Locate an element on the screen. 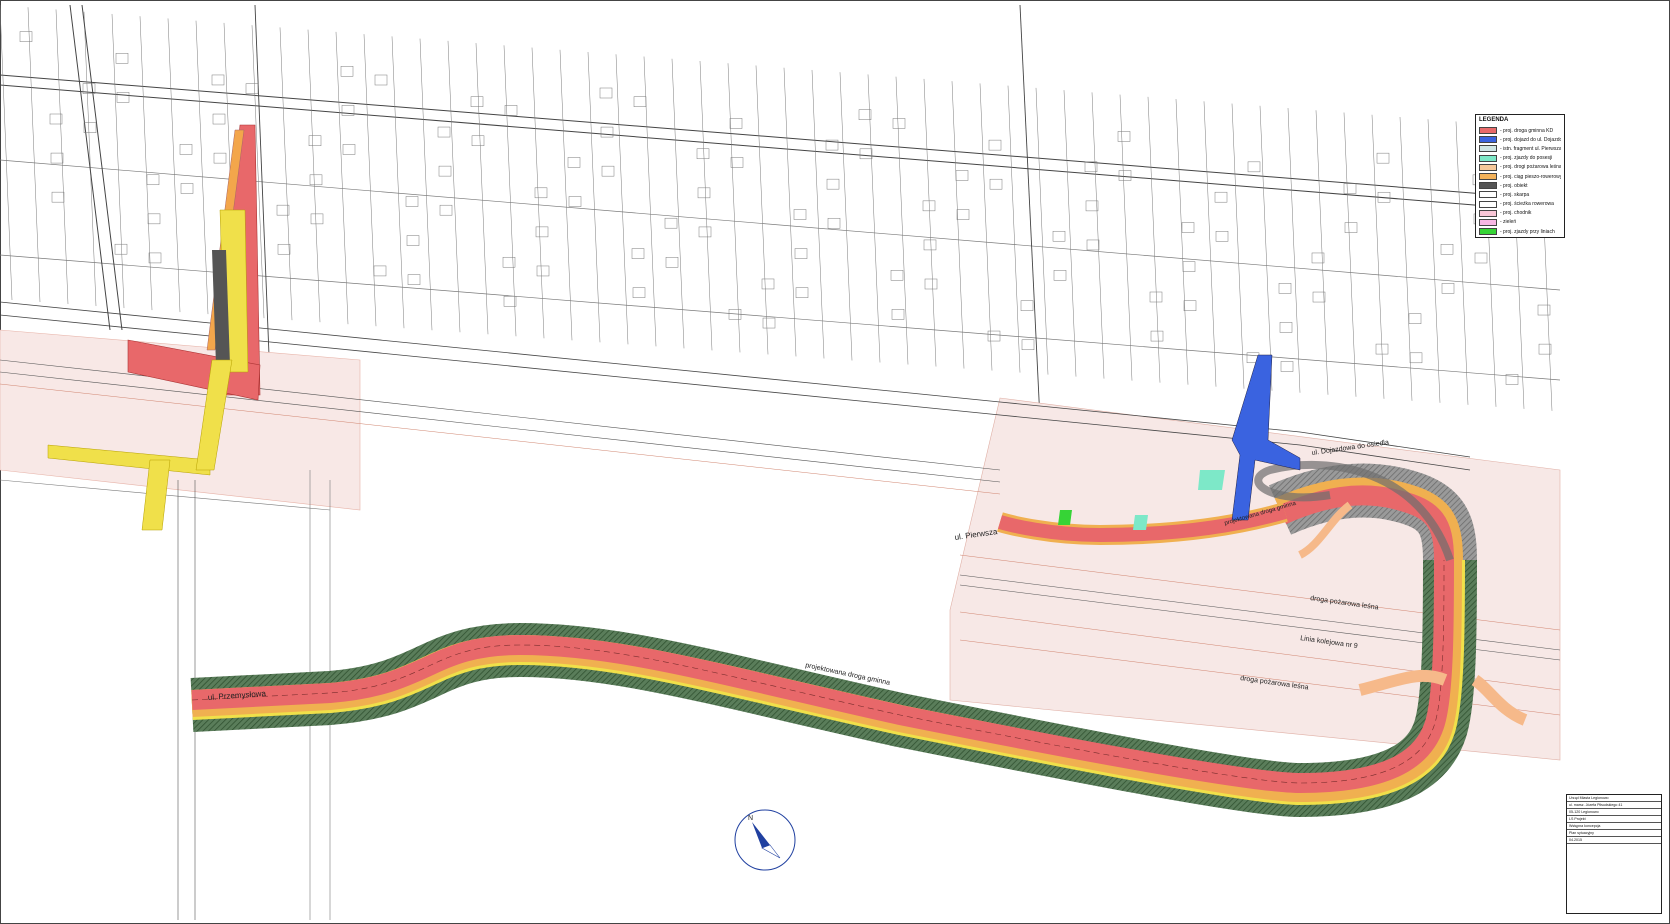  legend-item: - proj. ciąg pieszo-rowerowy is located at coordinates (1520, 176).